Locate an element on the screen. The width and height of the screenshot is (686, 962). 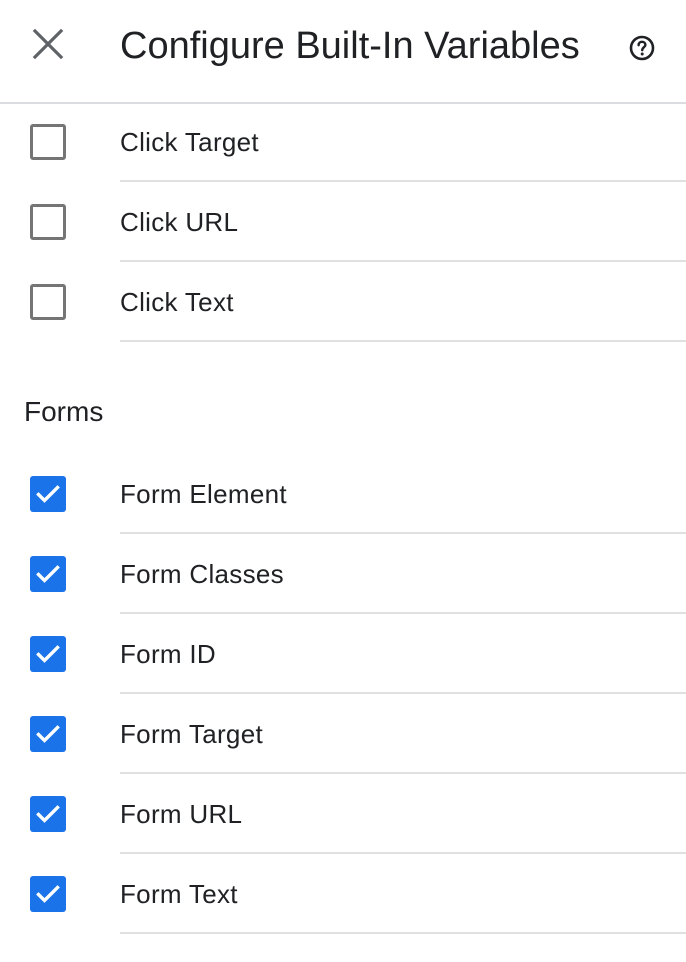
section-title-forms: Forms is located at coordinates (64, 411).